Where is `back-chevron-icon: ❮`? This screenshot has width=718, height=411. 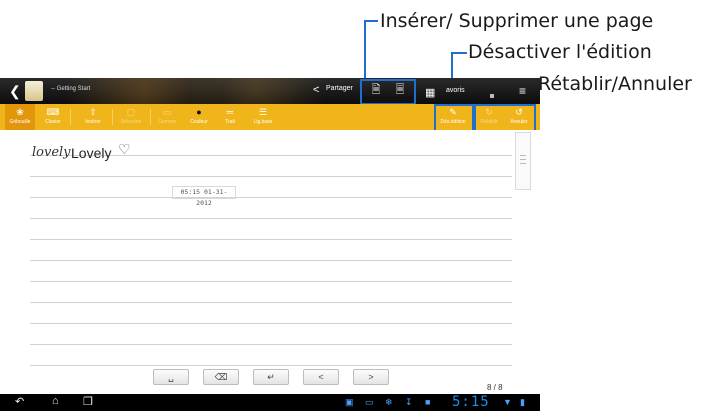
back-chevron-icon: ❮ is located at coordinates (15, 91).